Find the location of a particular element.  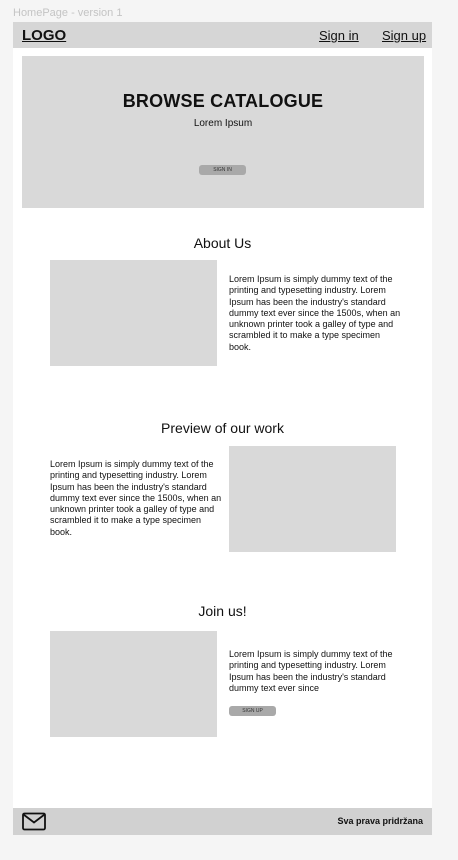

frame-label: HomePage - version 1 is located at coordinates (68, 13).